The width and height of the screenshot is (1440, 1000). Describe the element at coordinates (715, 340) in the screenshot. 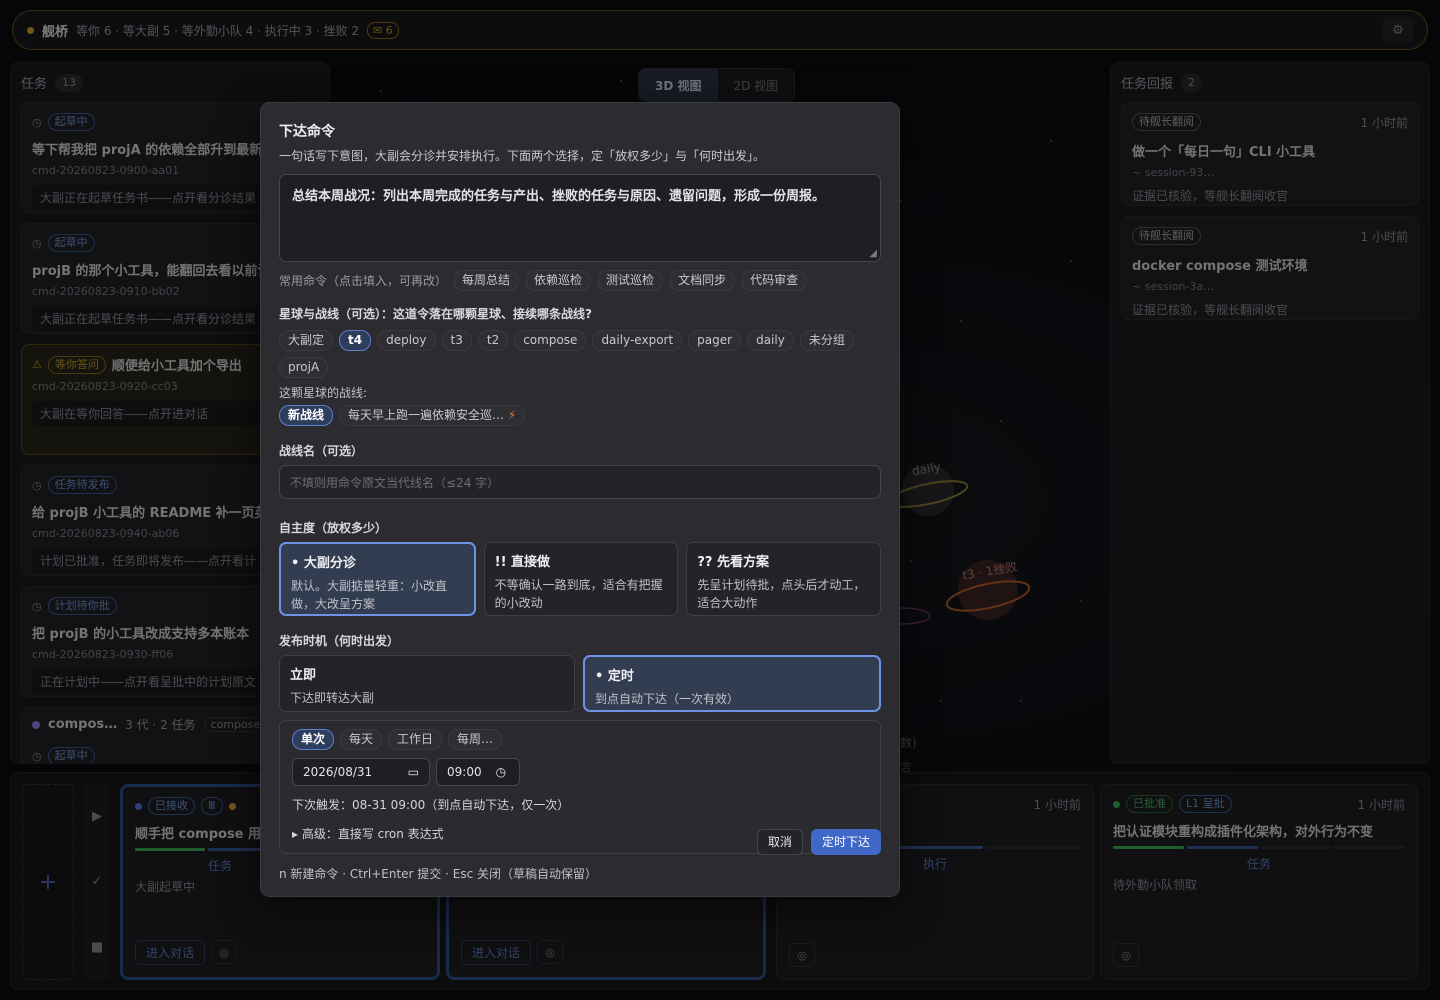

I see `planet-chip: pager` at that location.